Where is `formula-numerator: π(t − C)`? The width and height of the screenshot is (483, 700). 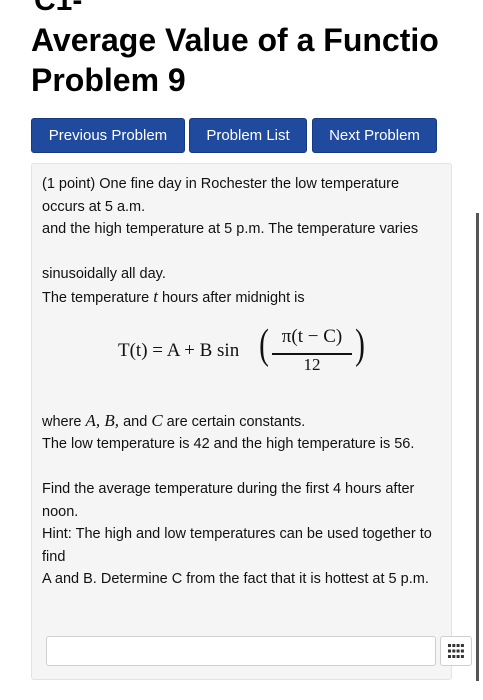
formula-numerator: π(t − C) is located at coordinates (312, 336).